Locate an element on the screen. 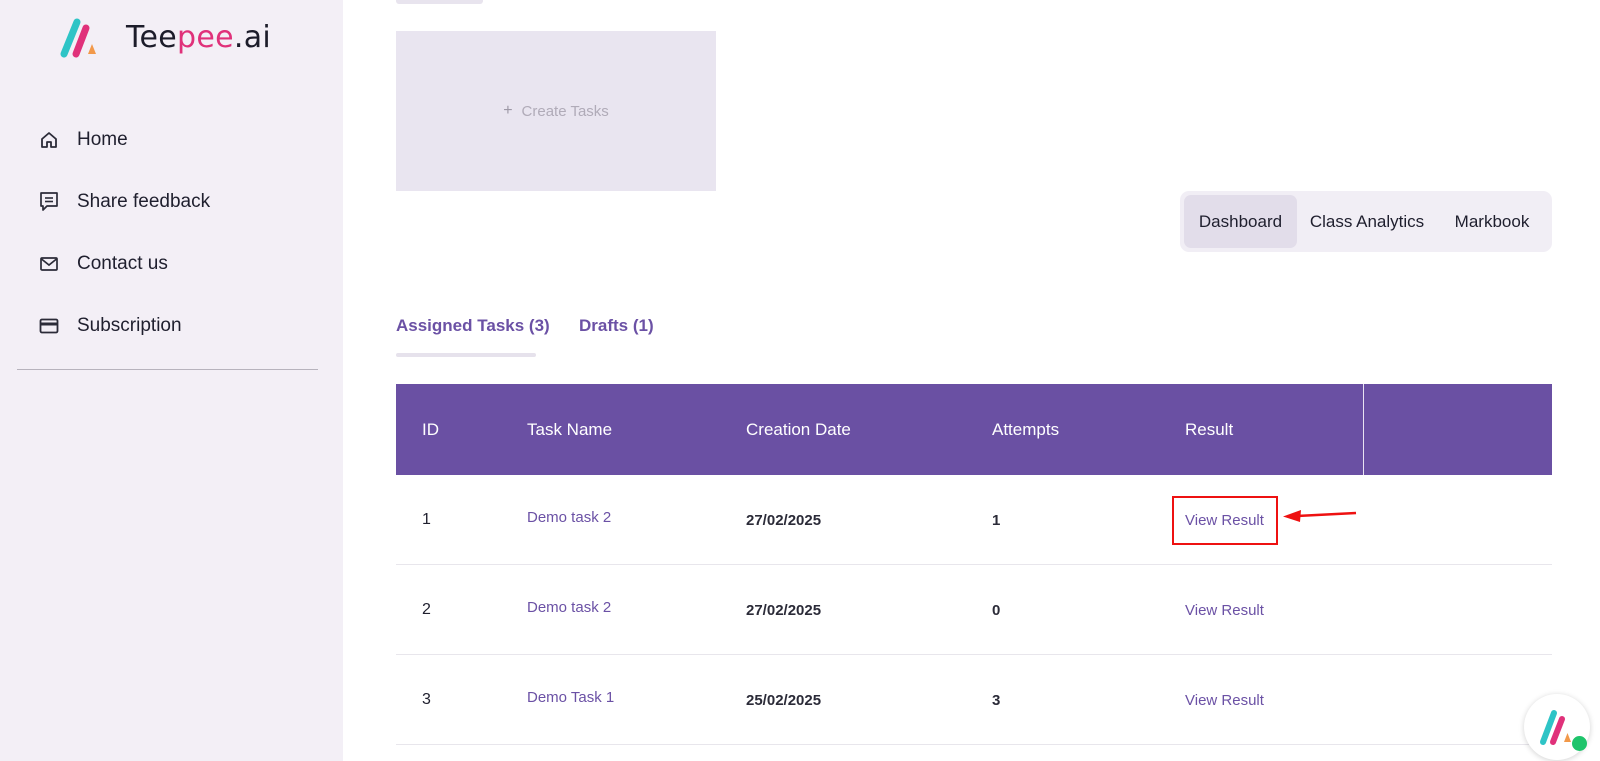 This screenshot has width=1600, height=761. cell-id: 3 is located at coordinates (426, 699).